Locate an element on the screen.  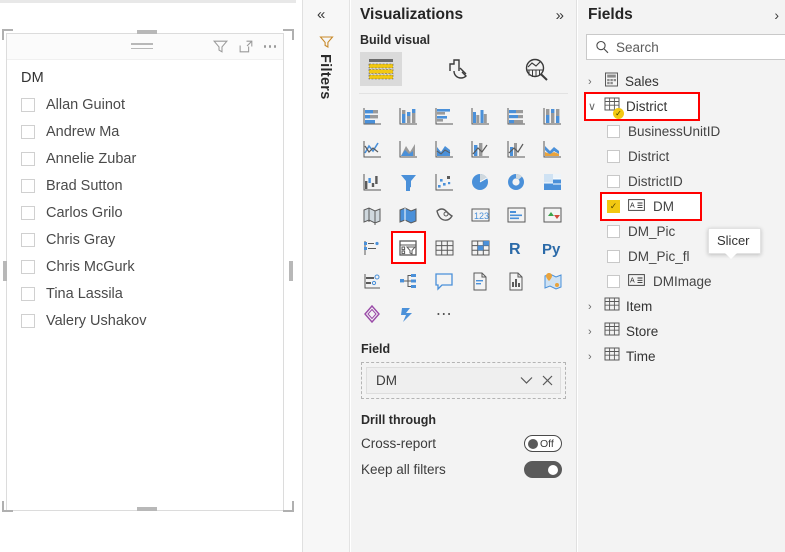
slicer-item: Brad Sutton is located at coordinates (145, 185).